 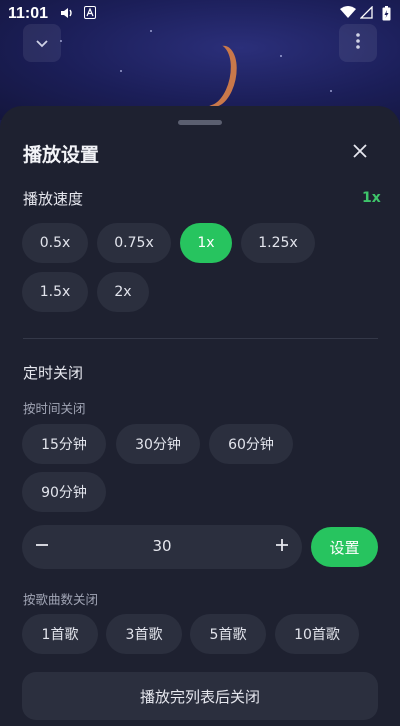 I want to click on plus-icon, so click(x=282, y=545).